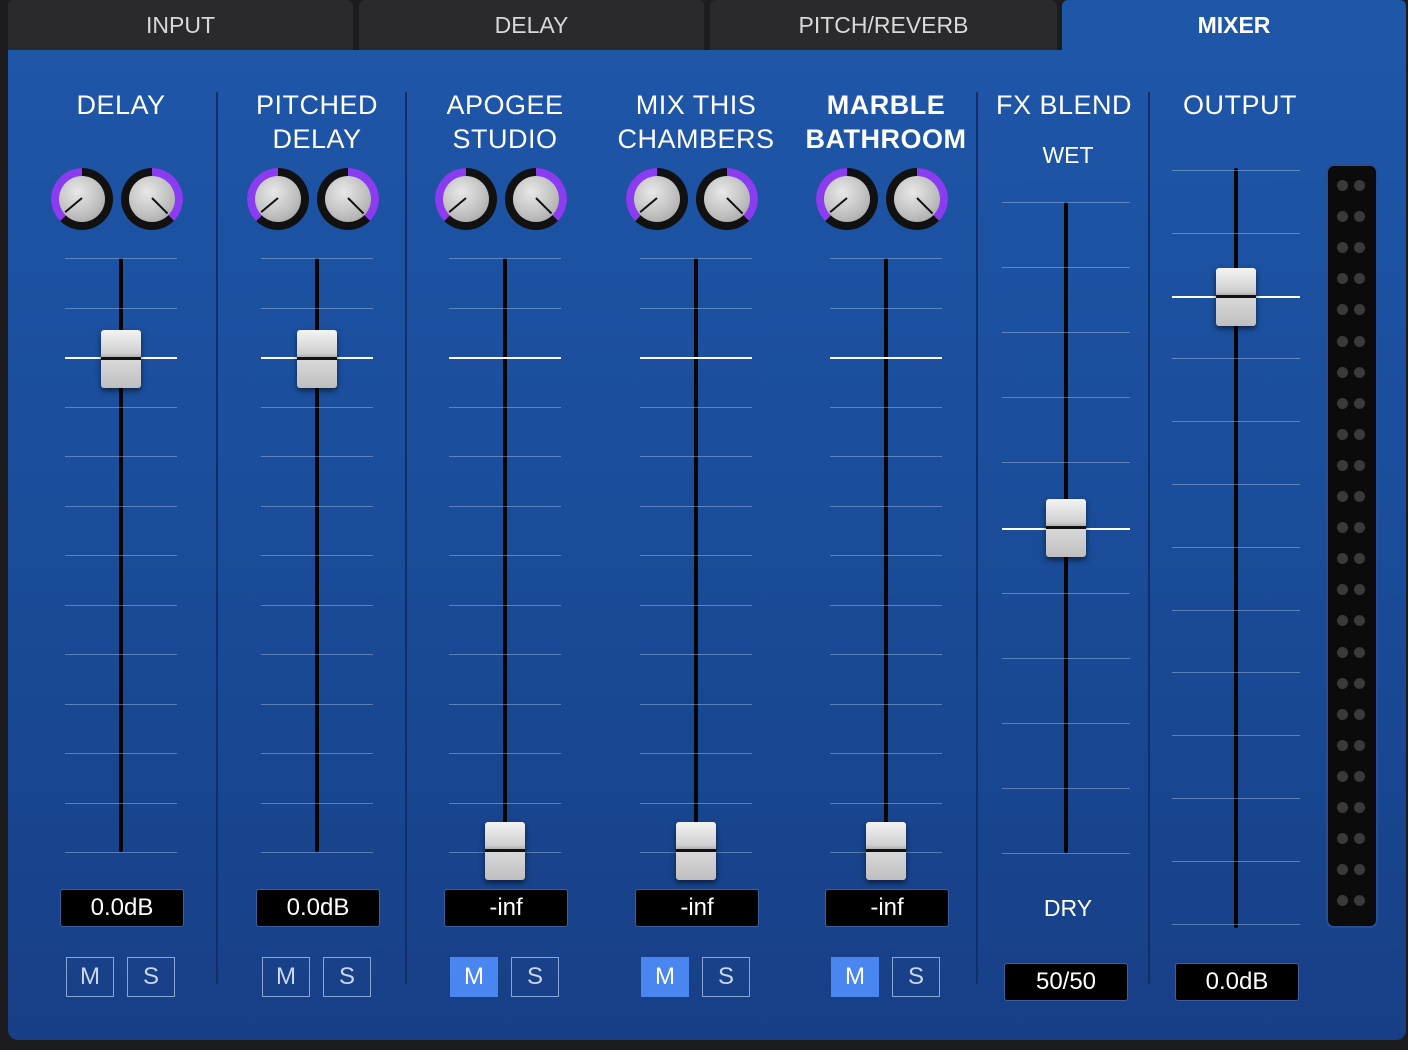  Describe the element at coordinates (1237, 982) in the screenshot. I see `output-level-readout: 0.0dB` at that location.